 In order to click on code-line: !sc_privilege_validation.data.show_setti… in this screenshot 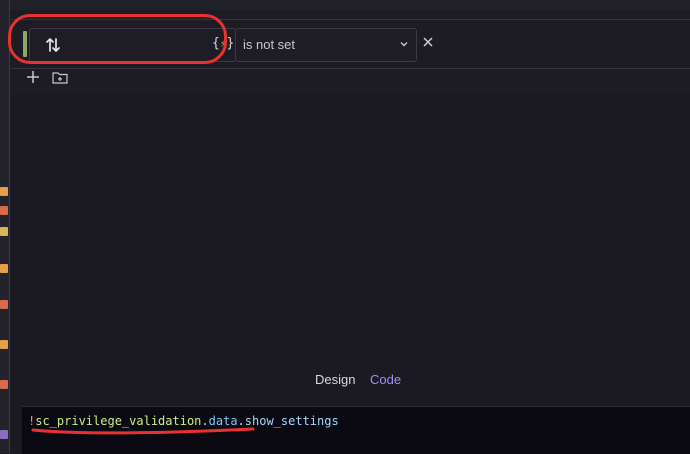, I will do `click(183, 421)`.